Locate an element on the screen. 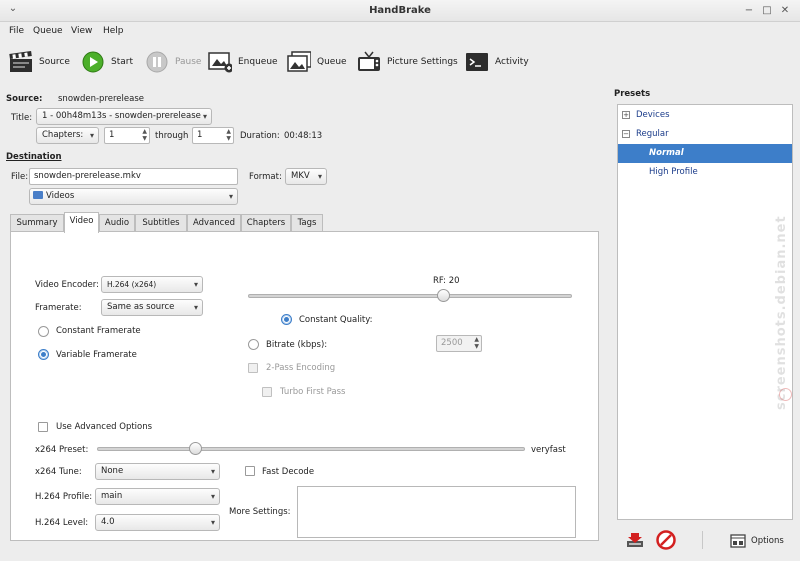 The width and height of the screenshot is (800, 561). maximize-icon: □ is located at coordinates (767, 11).